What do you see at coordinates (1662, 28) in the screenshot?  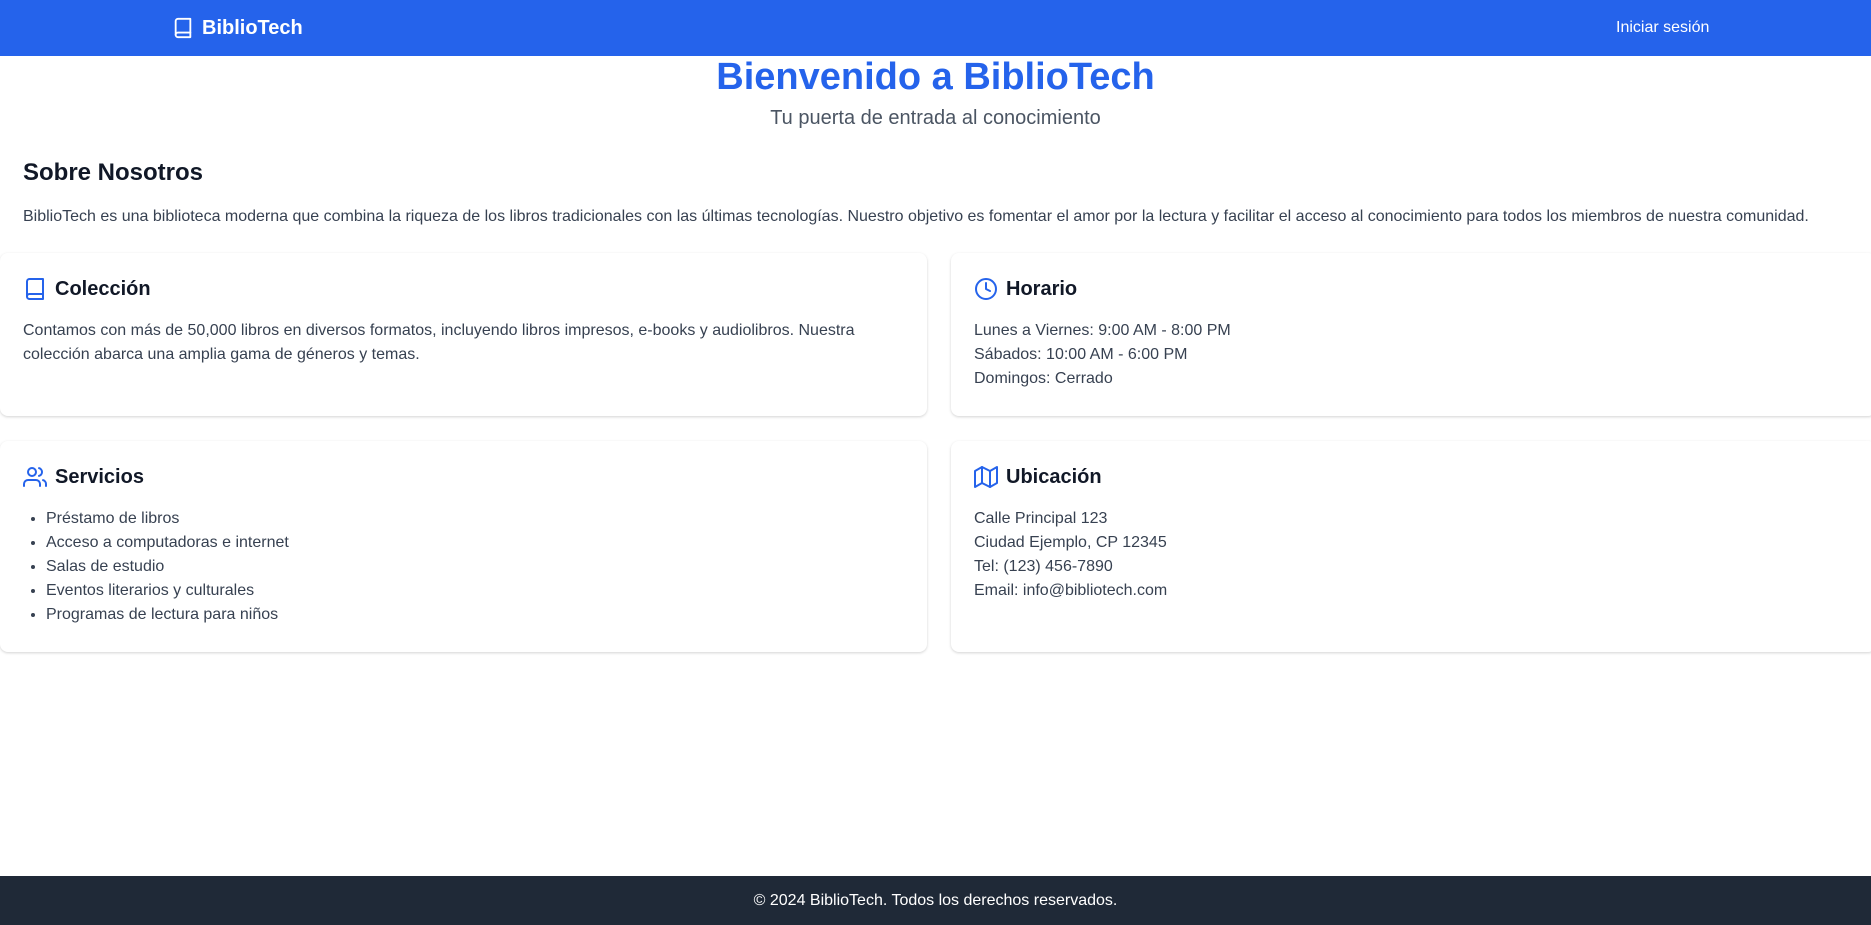 I see `login-link: Iniciar sesión` at bounding box center [1662, 28].